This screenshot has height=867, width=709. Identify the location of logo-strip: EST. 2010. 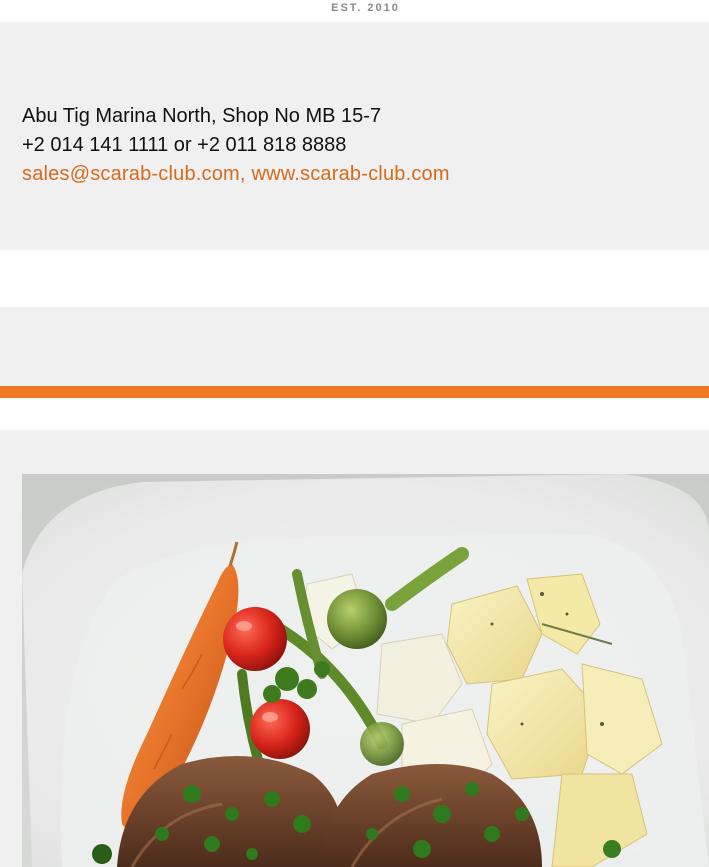
(365, 11).